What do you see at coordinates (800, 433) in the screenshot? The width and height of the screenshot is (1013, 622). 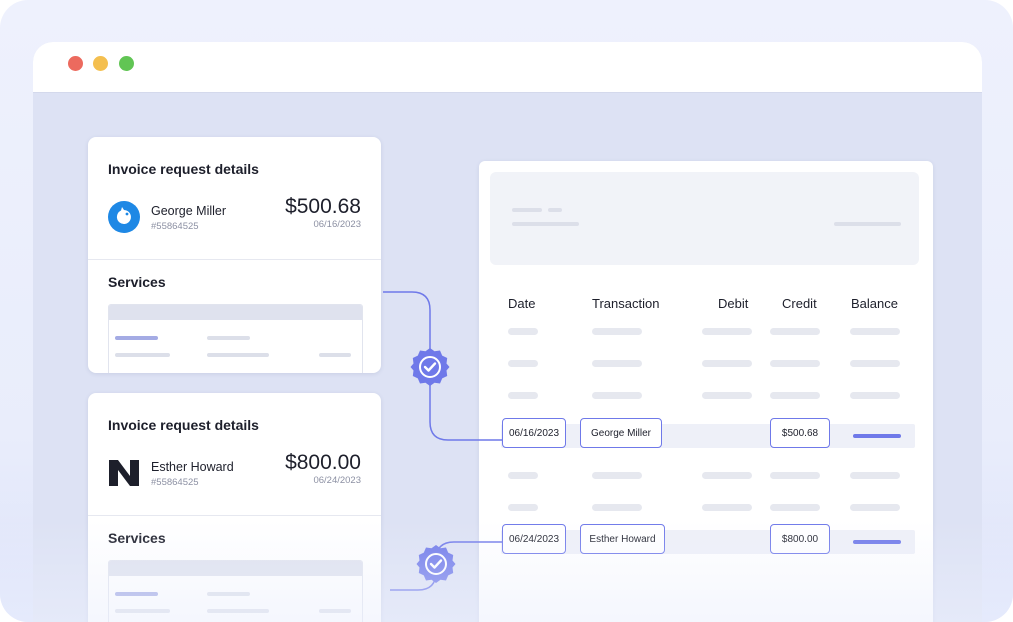 I see `matched-credit-chip: $500.68` at bounding box center [800, 433].